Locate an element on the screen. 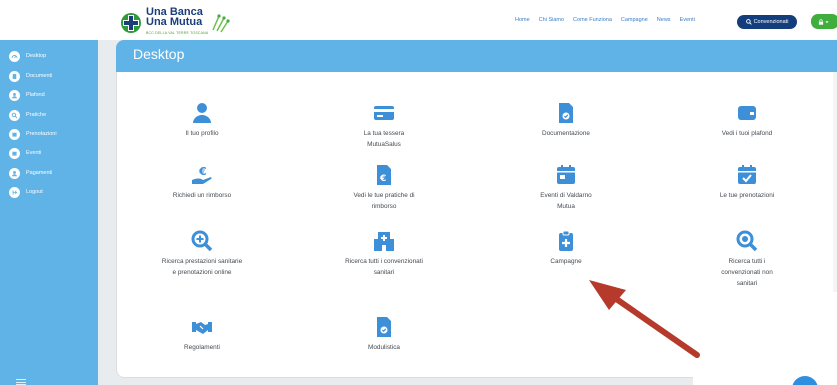  sidebar-item-prenotazioni: Prenotazioni is located at coordinates (33, 134).